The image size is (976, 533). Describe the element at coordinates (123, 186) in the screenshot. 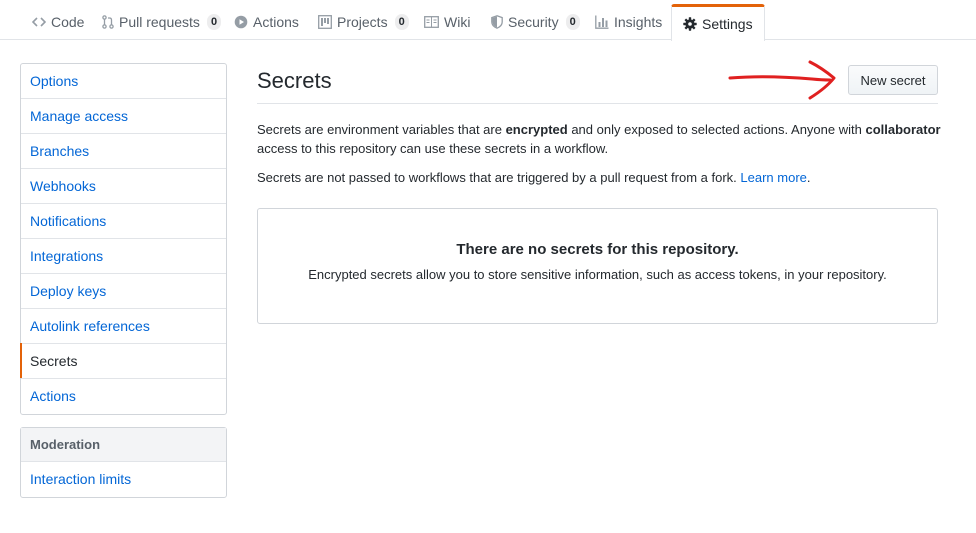

I see `sidebar-item-webhooks: Webhooks` at that location.